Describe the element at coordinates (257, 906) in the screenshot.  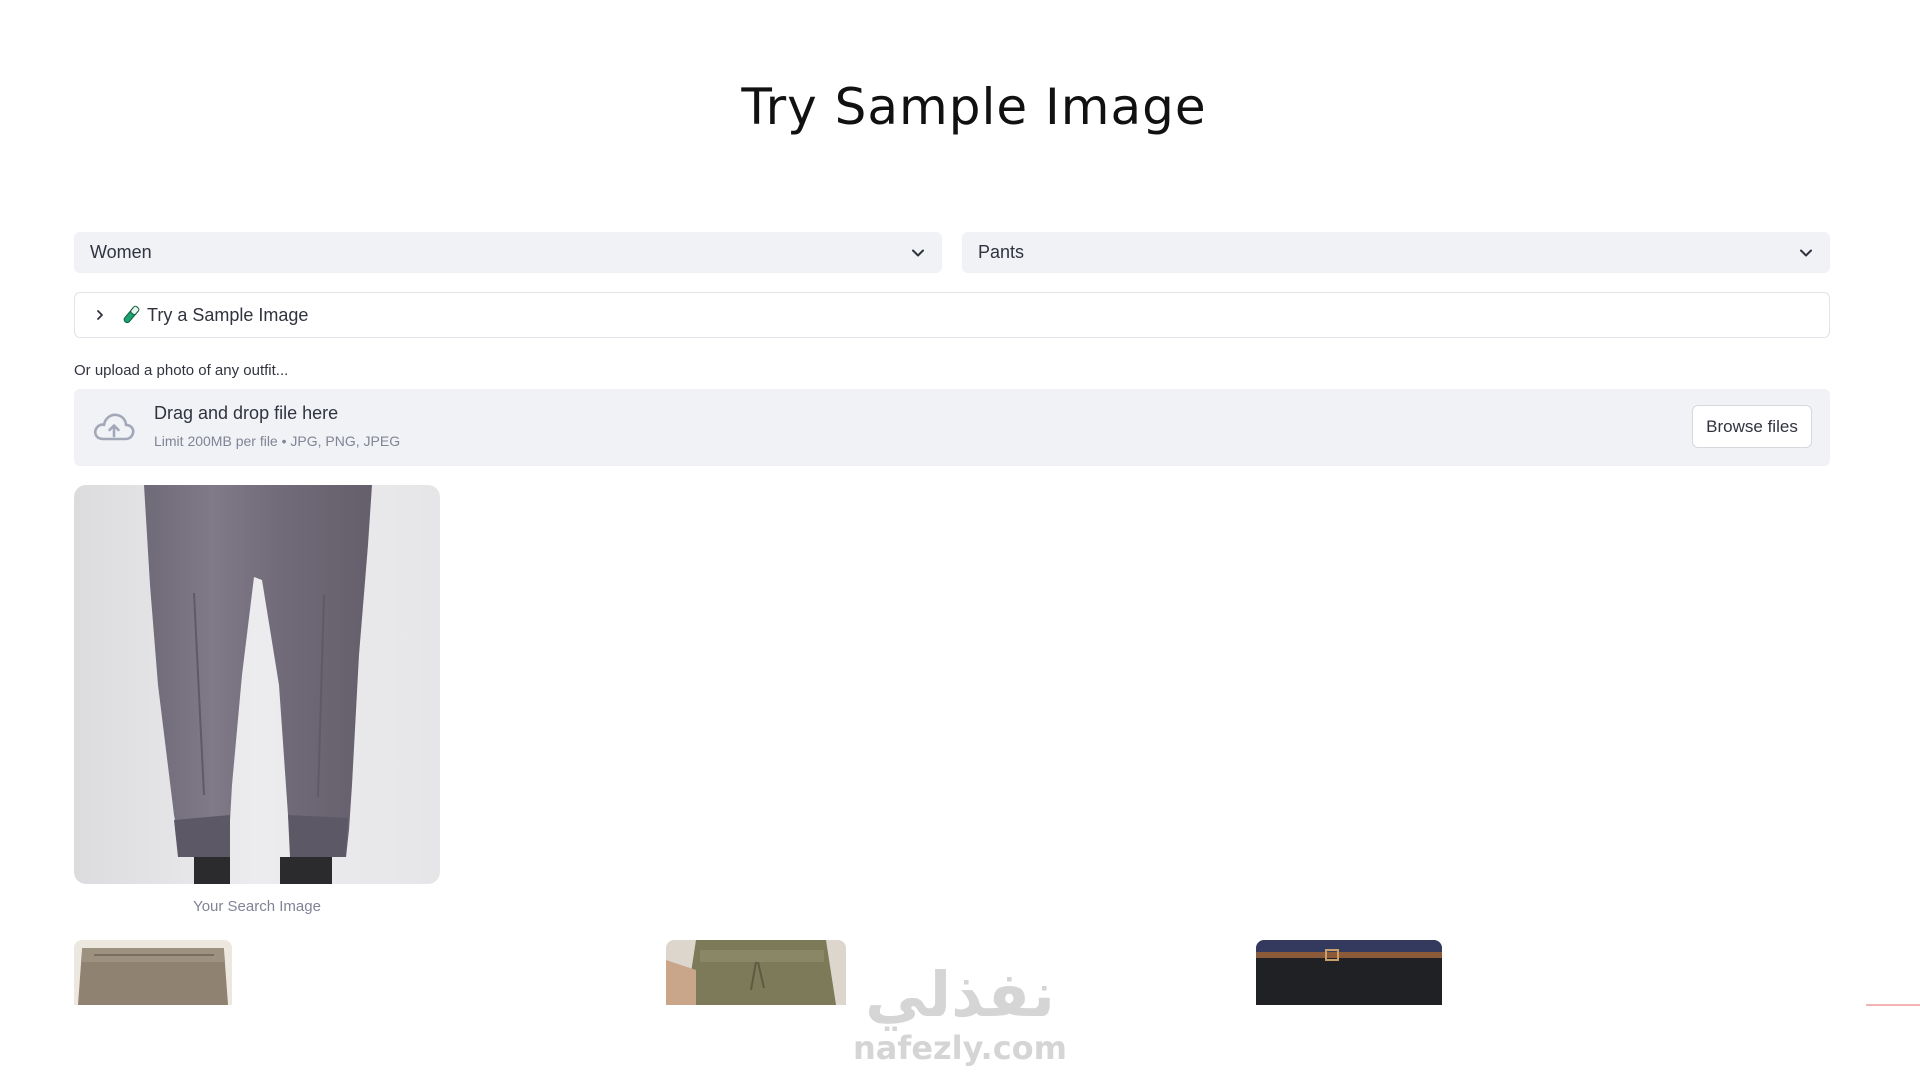
I see `search-image-caption: Your Search Image` at that location.